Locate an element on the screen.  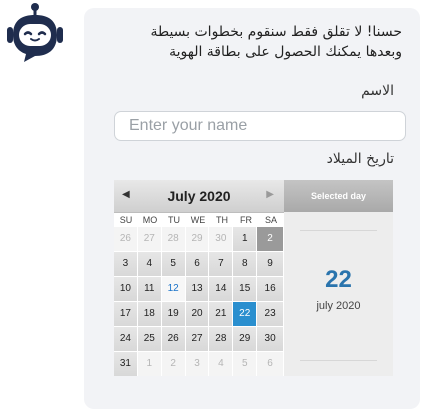
weekday-row: SU MO TU WE TH FR SA is located at coordinates (199, 220).